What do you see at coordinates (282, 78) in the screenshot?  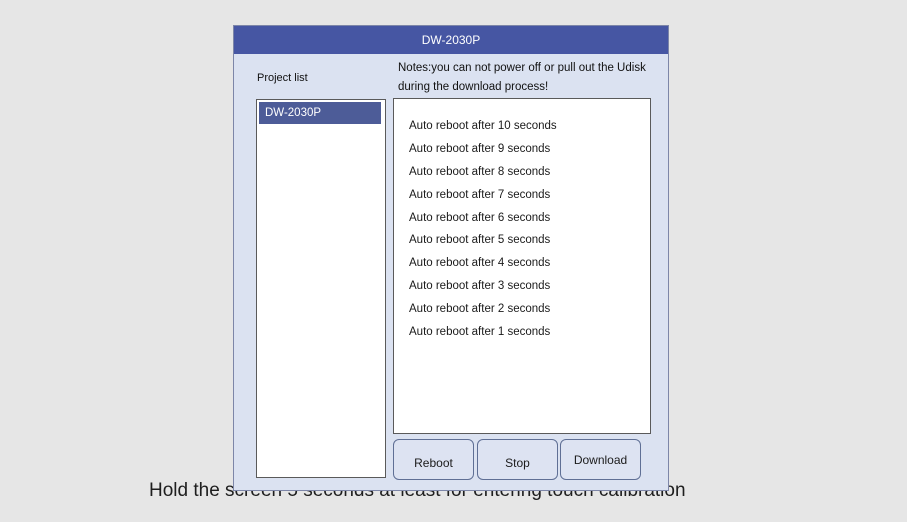 I see `project-list-label: Project list` at bounding box center [282, 78].